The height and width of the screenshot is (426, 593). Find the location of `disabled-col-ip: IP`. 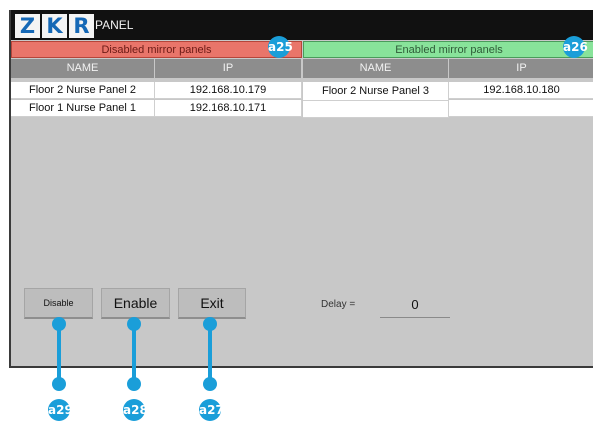

disabled-col-ip: IP is located at coordinates (228, 68).